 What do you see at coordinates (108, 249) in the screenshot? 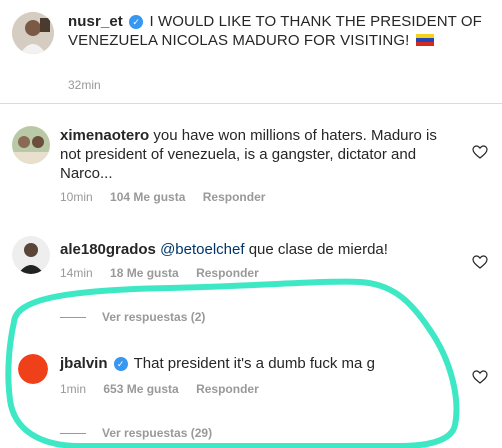
I see `comment-username: ale180grados` at bounding box center [108, 249].